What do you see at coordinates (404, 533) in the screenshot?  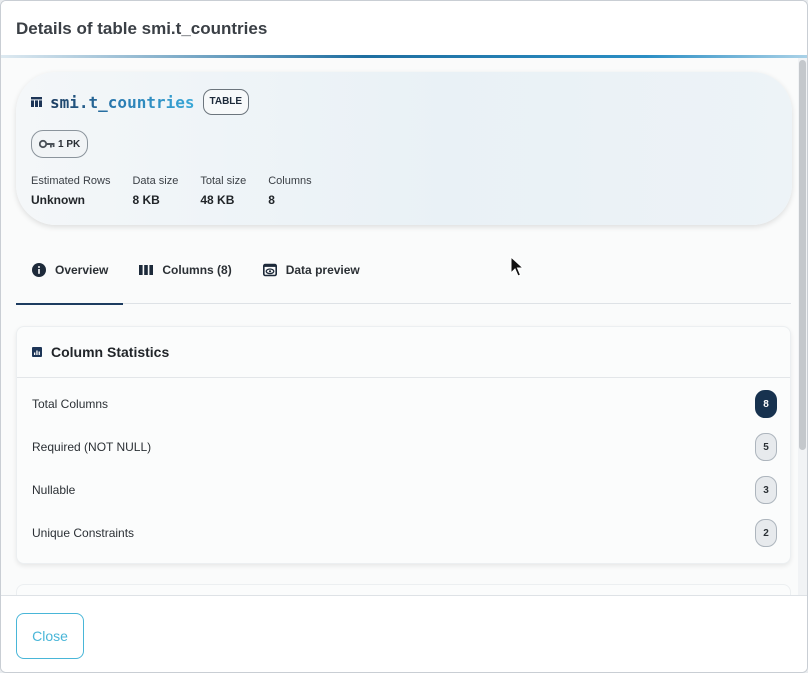 I see `stat-row-unique-constraints: Unique Constraints 2` at bounding box center [404, 533].